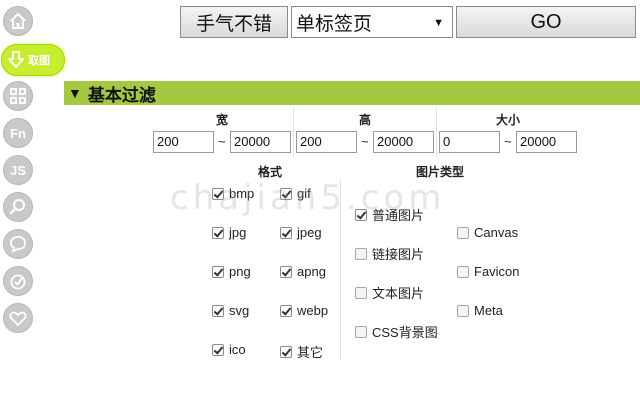 This screenshot has width=640, height=400. I want to click on size-min-input: 0, so click(469, 142).